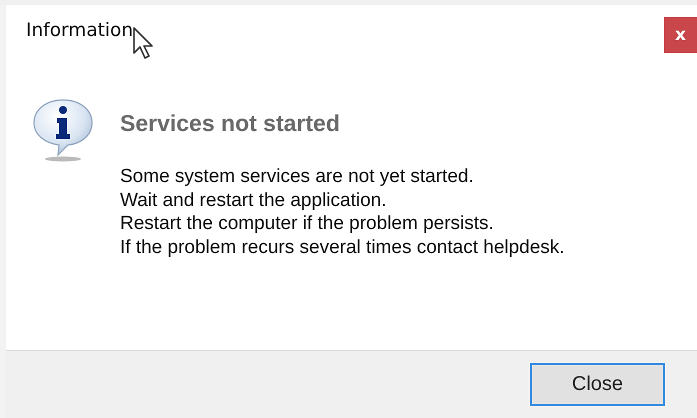 This screenshot has width=697, height=418. Describe the element at coordinates (144, 44) in the screenshot. I see `mouse-pointer-icon` at that location.